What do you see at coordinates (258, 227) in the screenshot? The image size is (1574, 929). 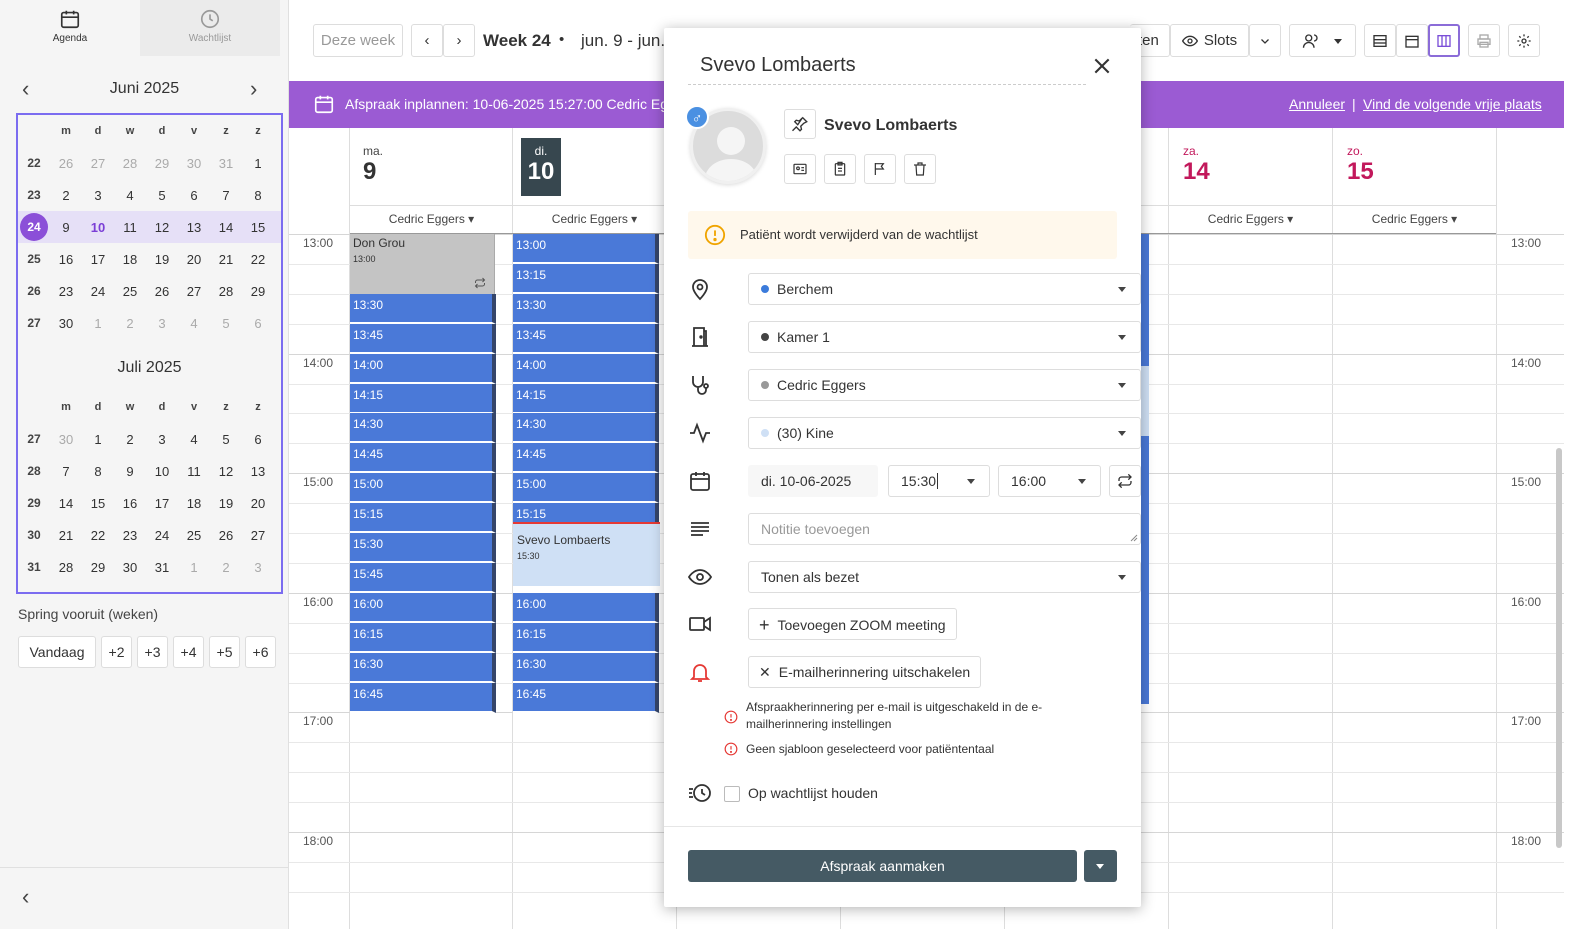 I see `day-cell: 15` at bounding box center [258, 227].